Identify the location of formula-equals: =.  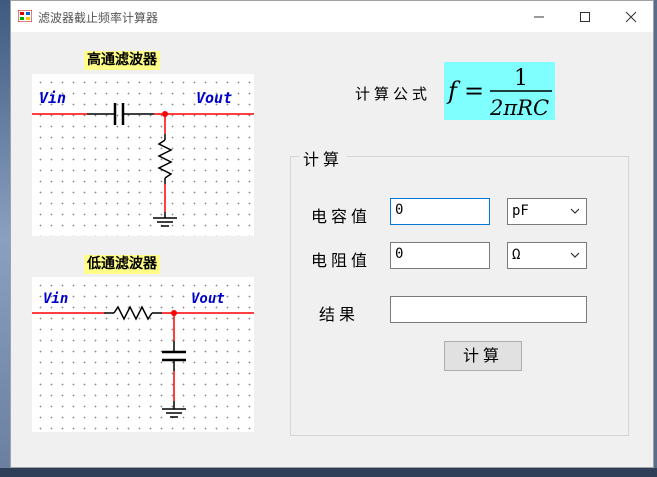
(474, 91).